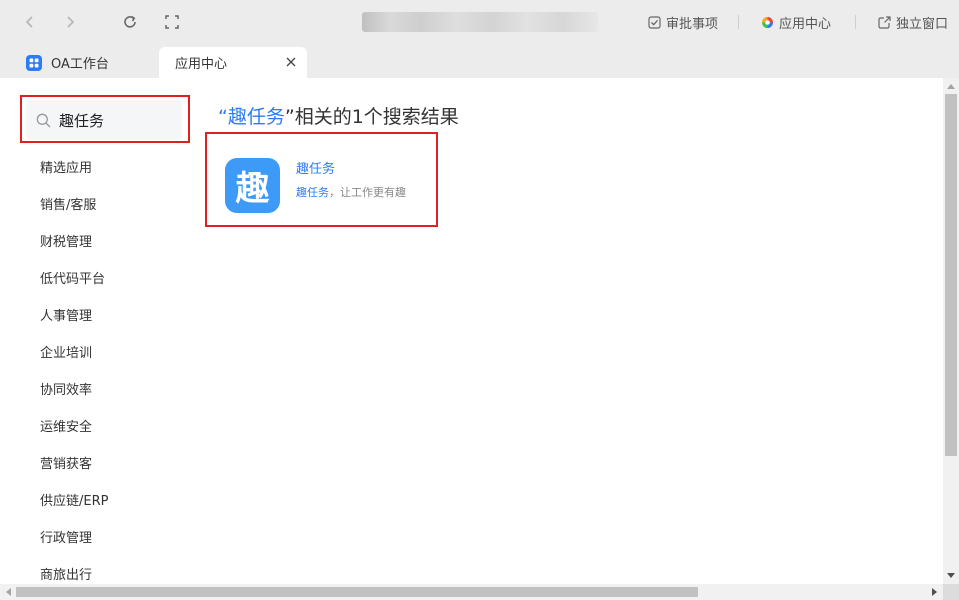 The width and height of the screenshot is (959, 600). Describe the element at coordinates (110, 398) in the screenshot. I see `category-item: 协同效率` at that location.